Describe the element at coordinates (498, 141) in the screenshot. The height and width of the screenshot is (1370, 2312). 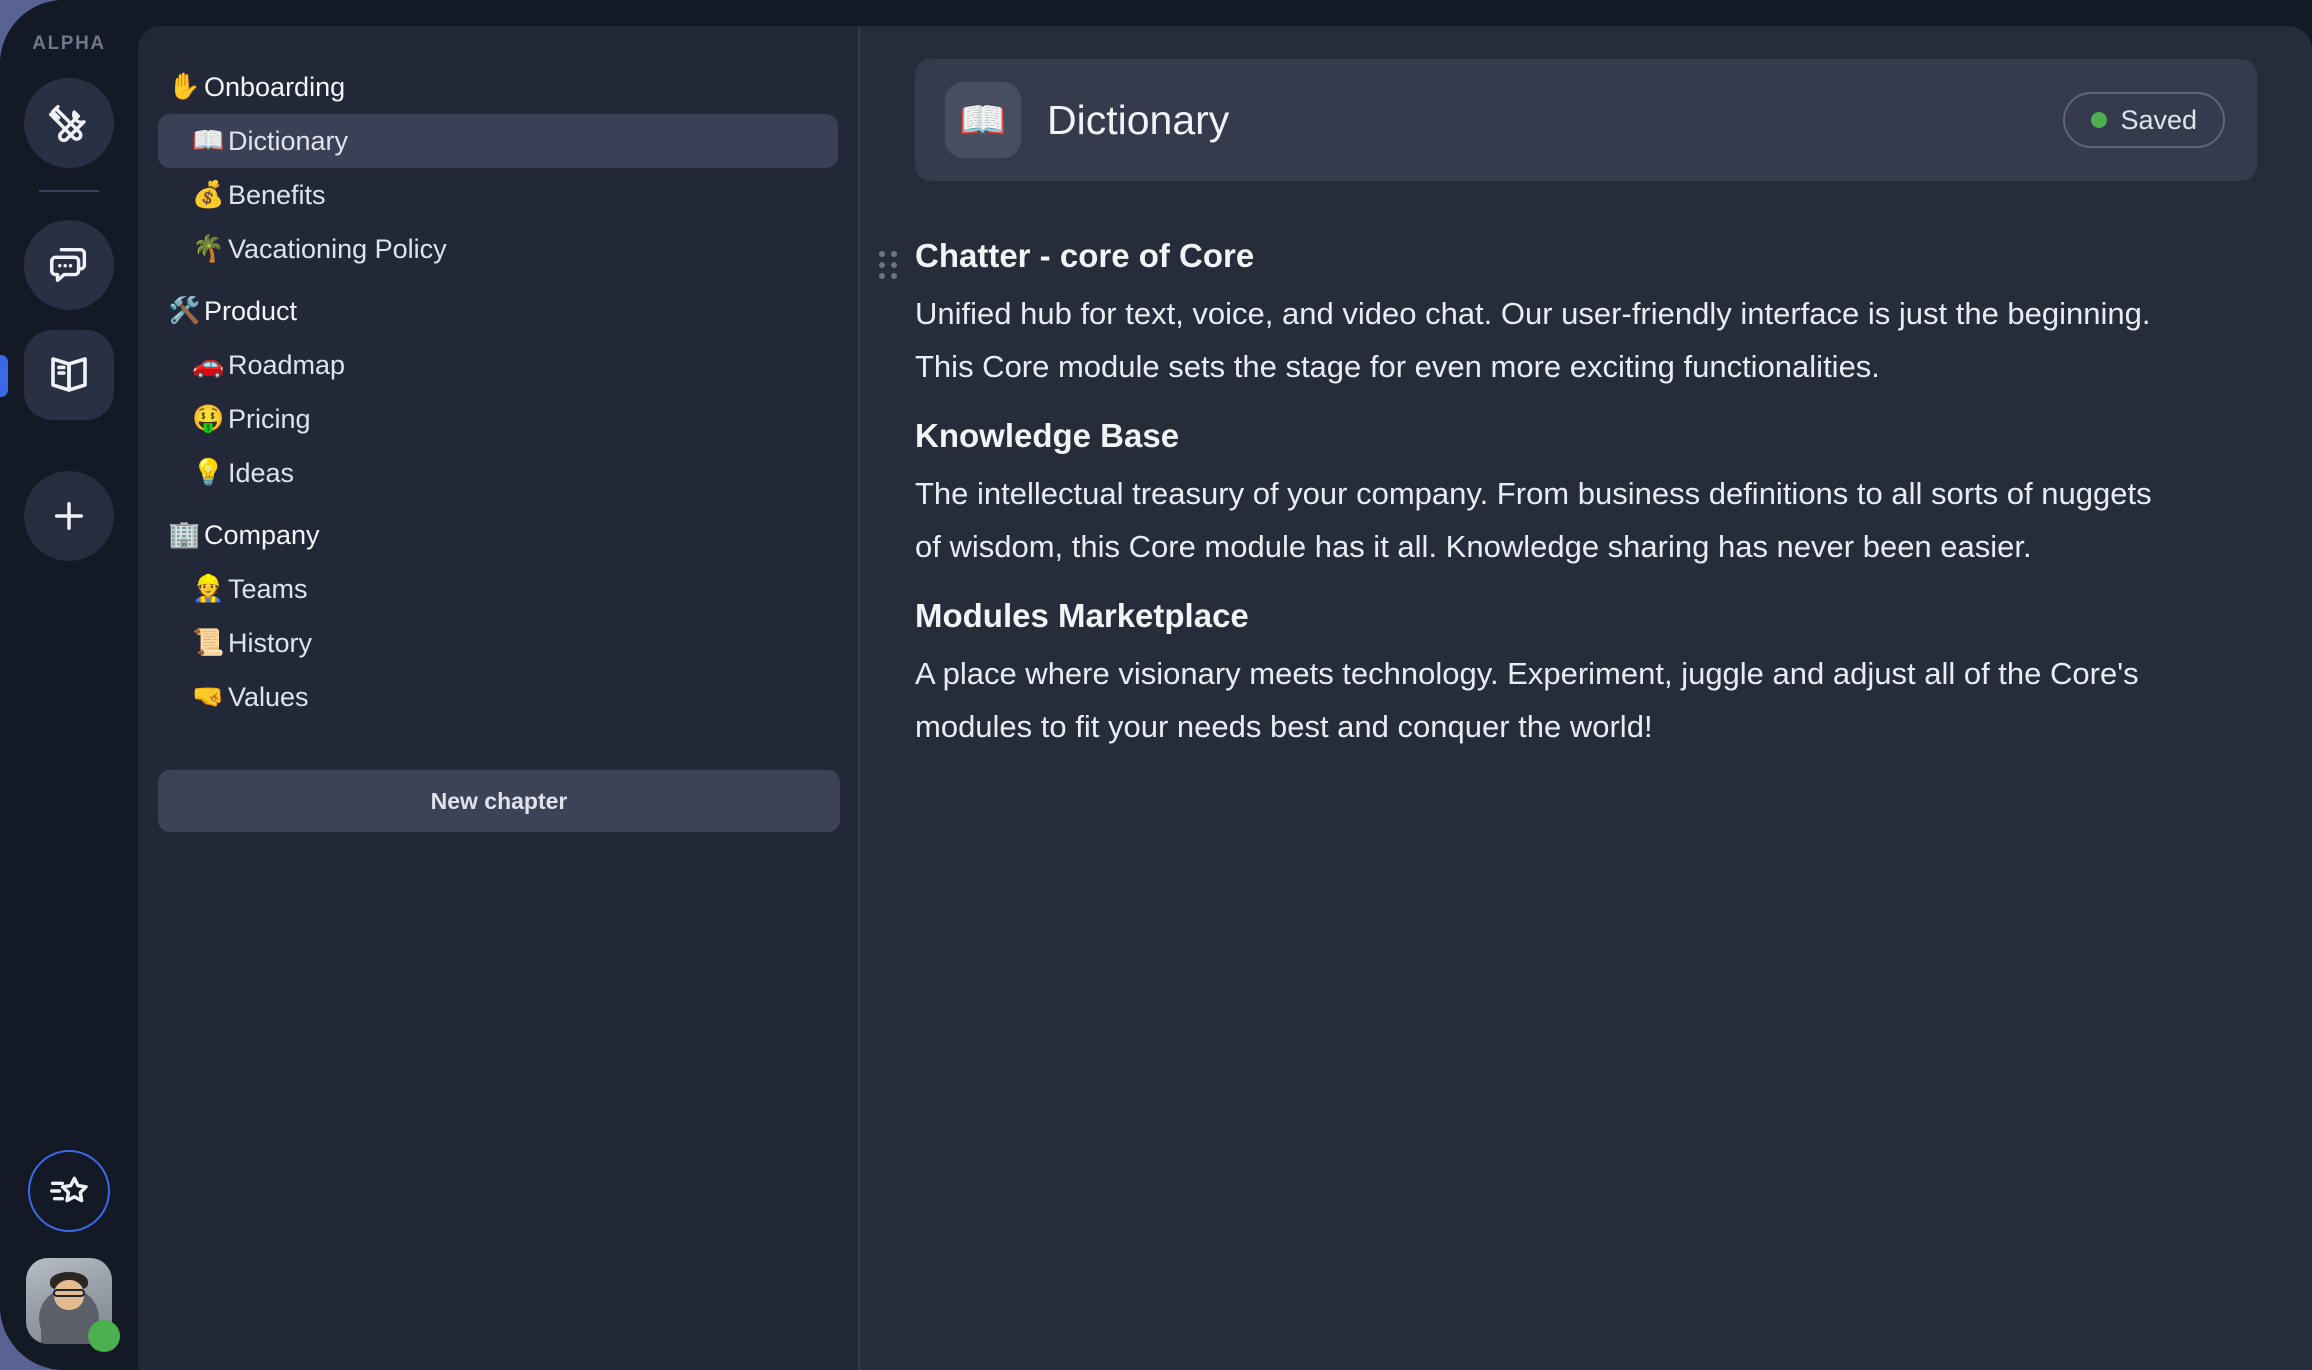
I see `sidebar-item-dictionary: 📖 Dictionary` at that location.